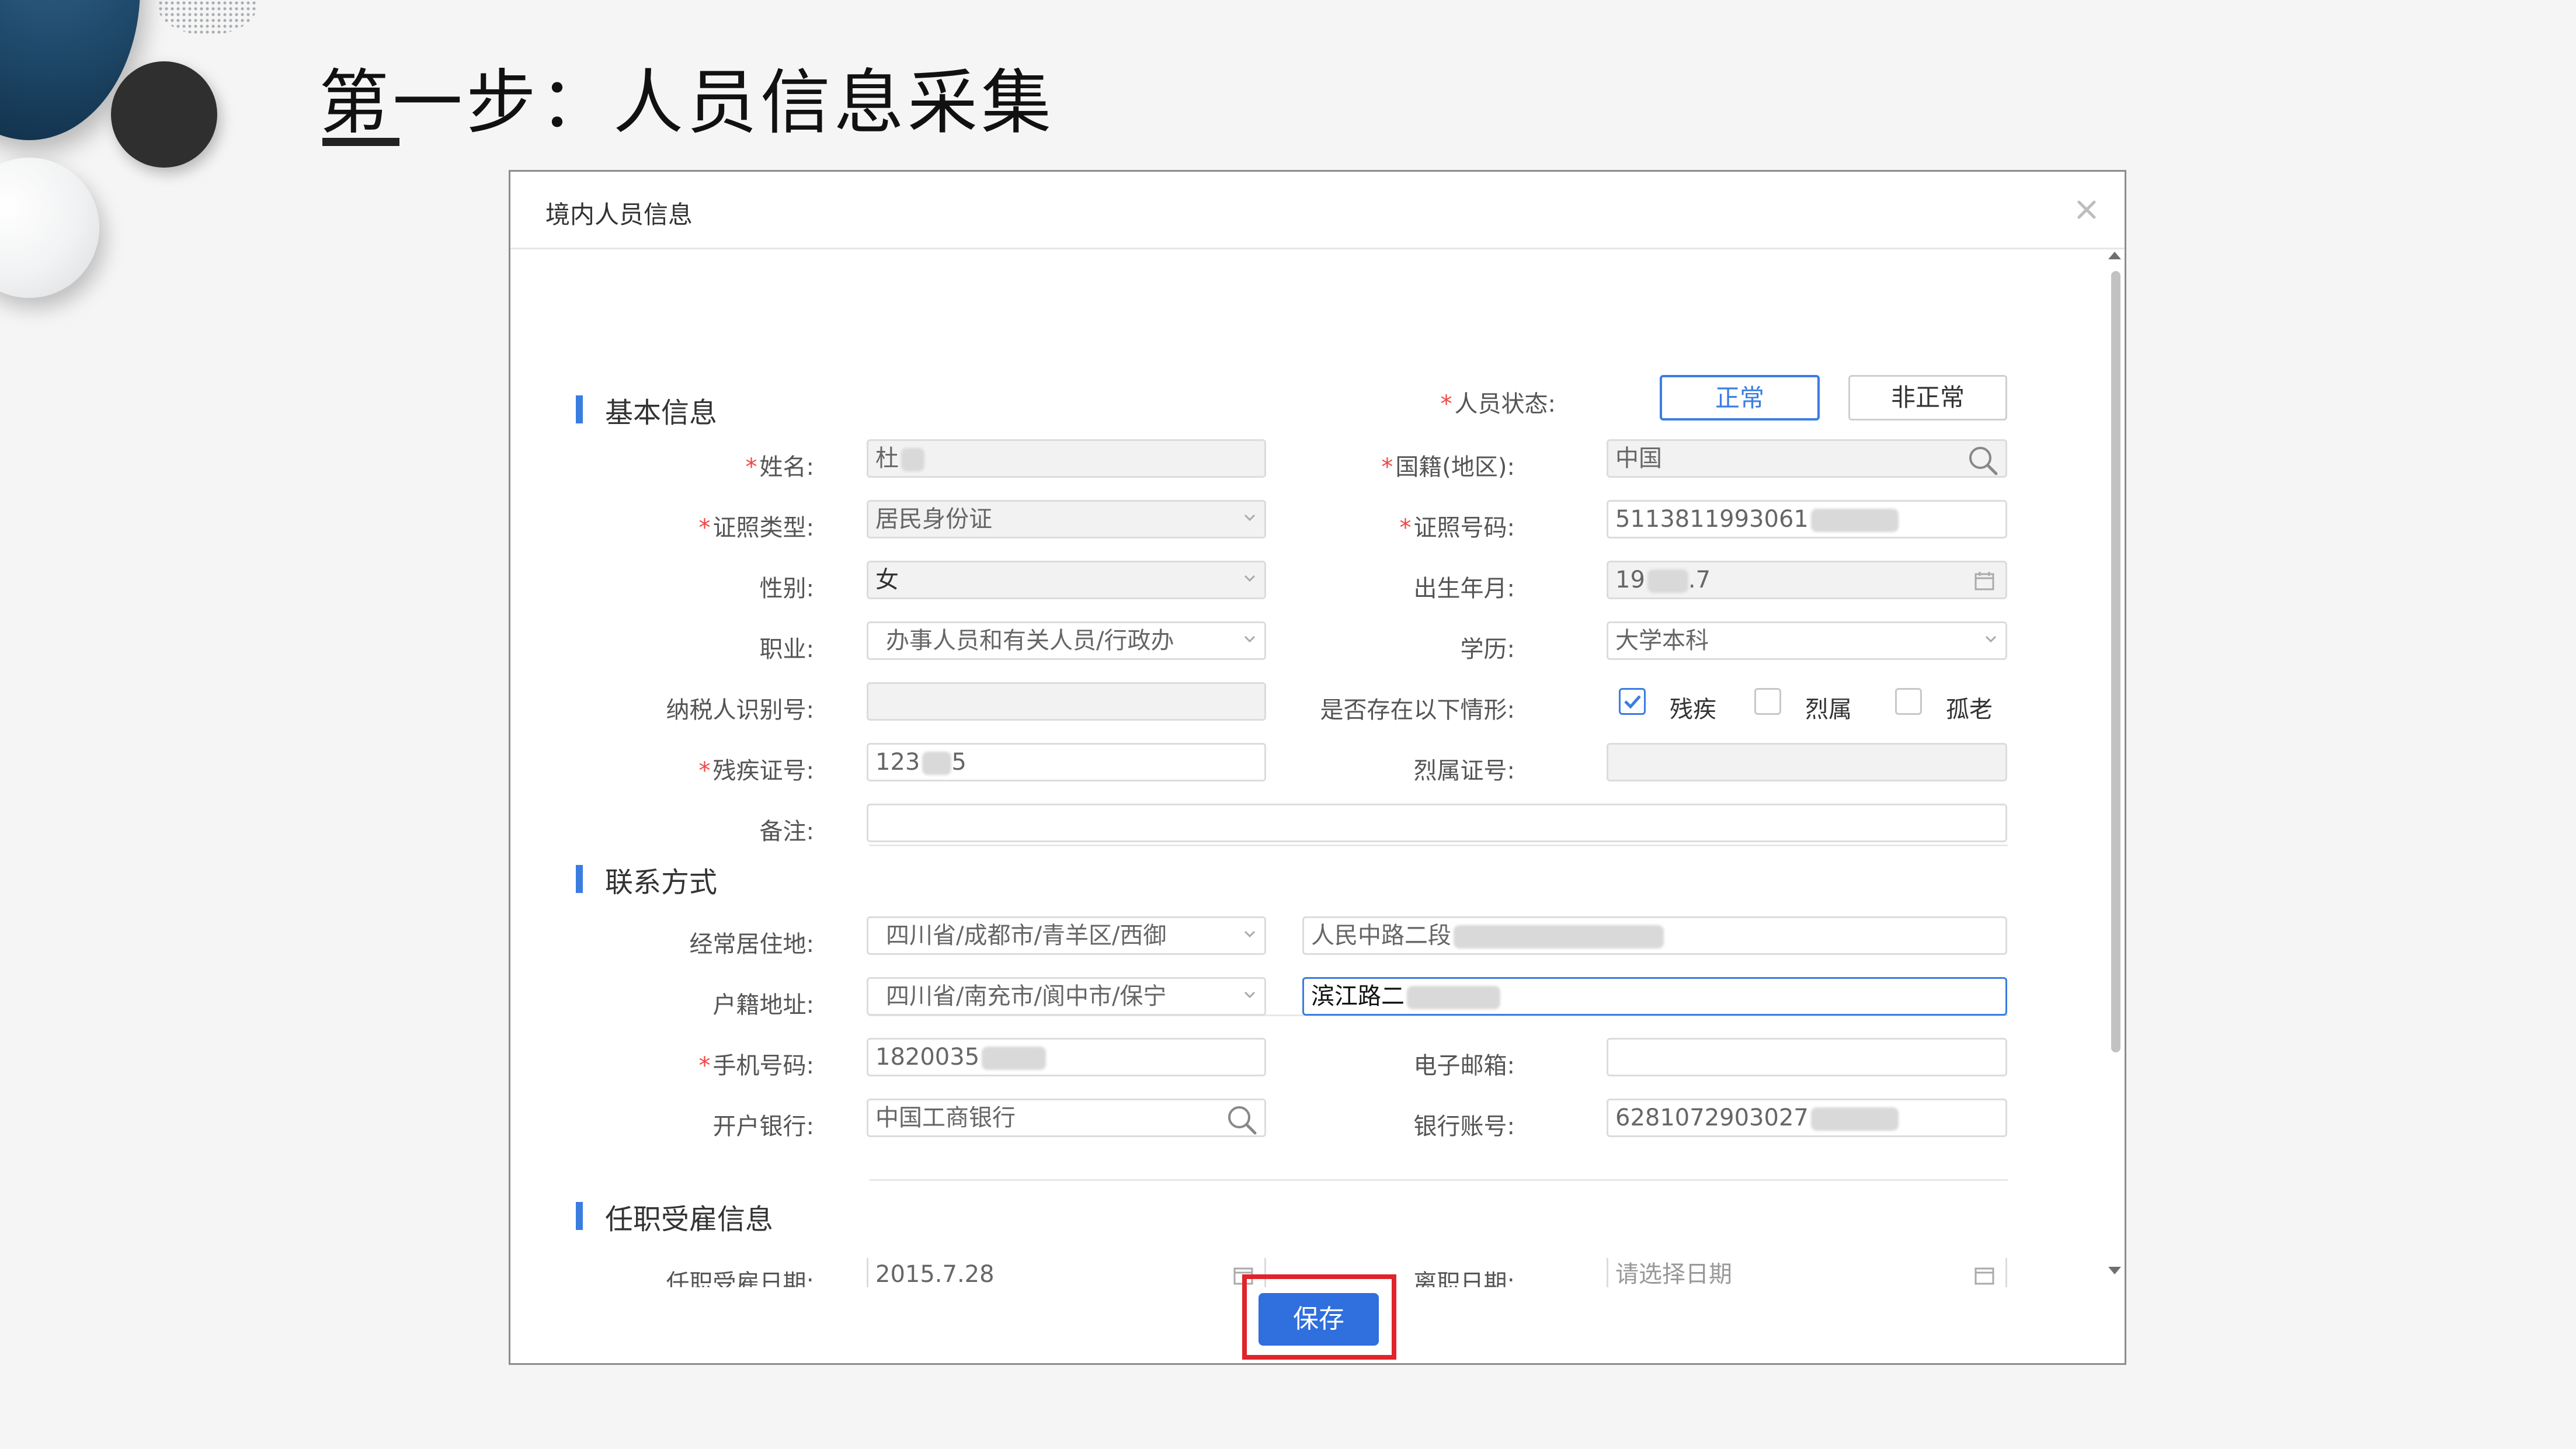 The height and width of the screenshot is (1449, 2576). Describe the element at coordinates (740, 711) in the screenshot. I see `taxpayer-id-label: 纳税人识别号:` at that location.